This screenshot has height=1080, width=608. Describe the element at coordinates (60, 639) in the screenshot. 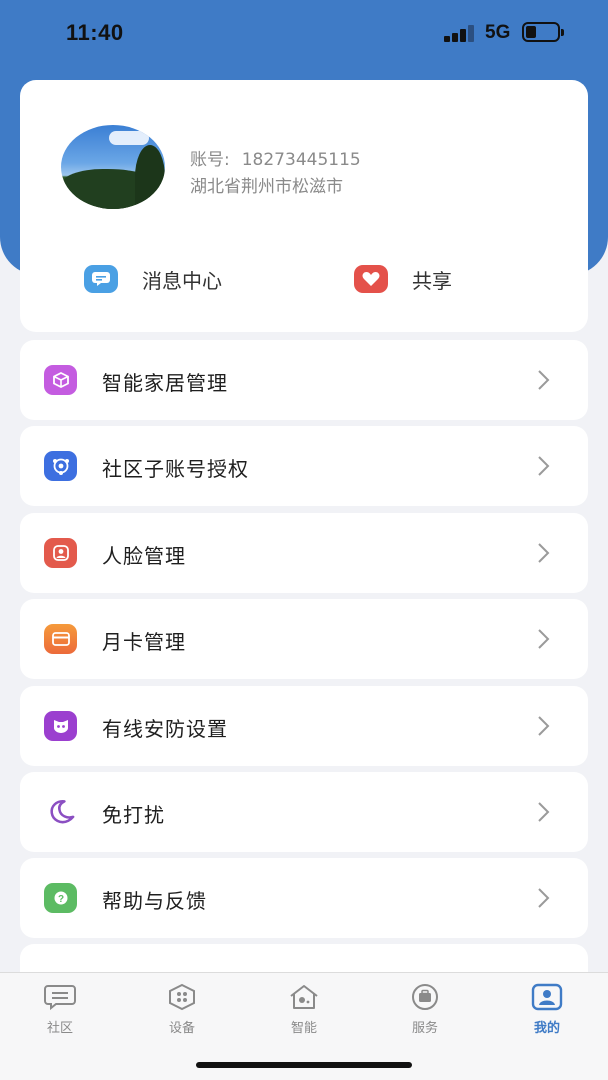

I see `card-icon` at that location.